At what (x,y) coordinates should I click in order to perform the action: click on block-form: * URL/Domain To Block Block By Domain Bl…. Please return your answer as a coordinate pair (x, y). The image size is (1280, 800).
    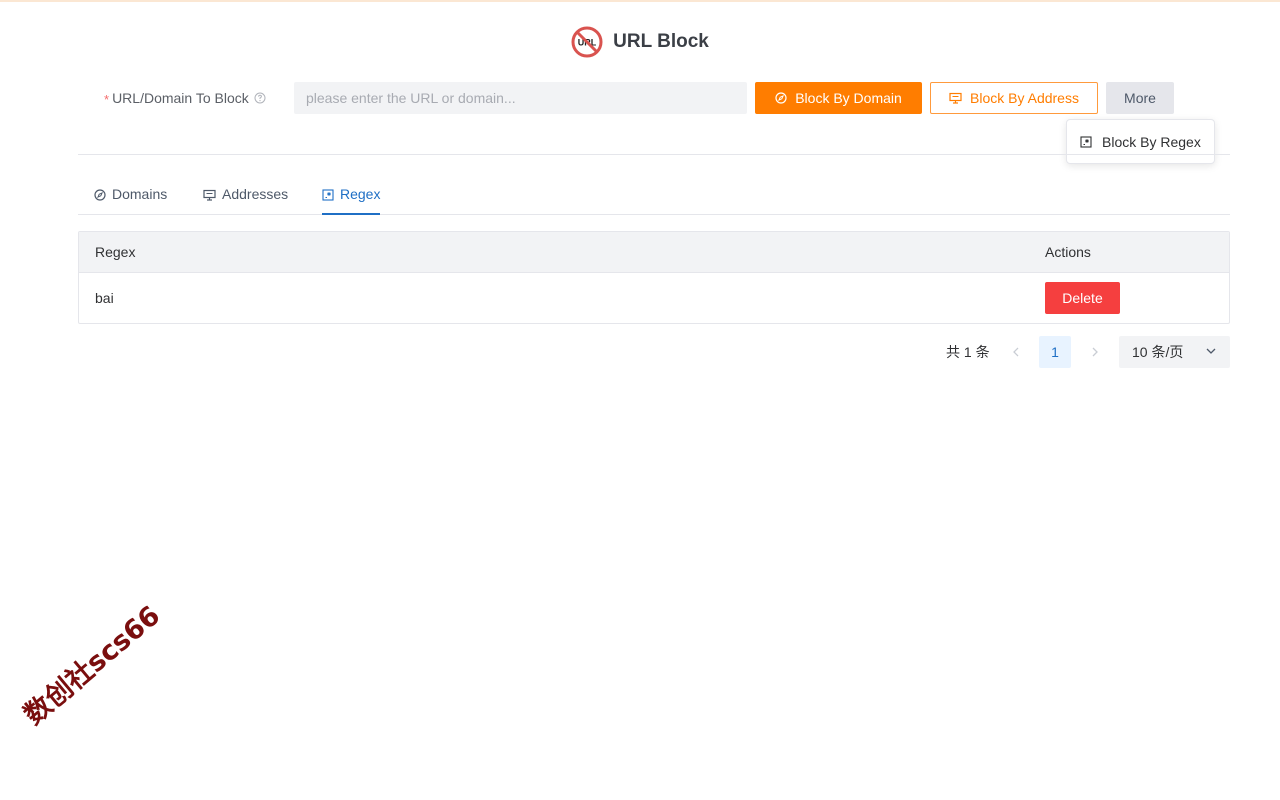
    Looking at the image, I should click on (640, 98).